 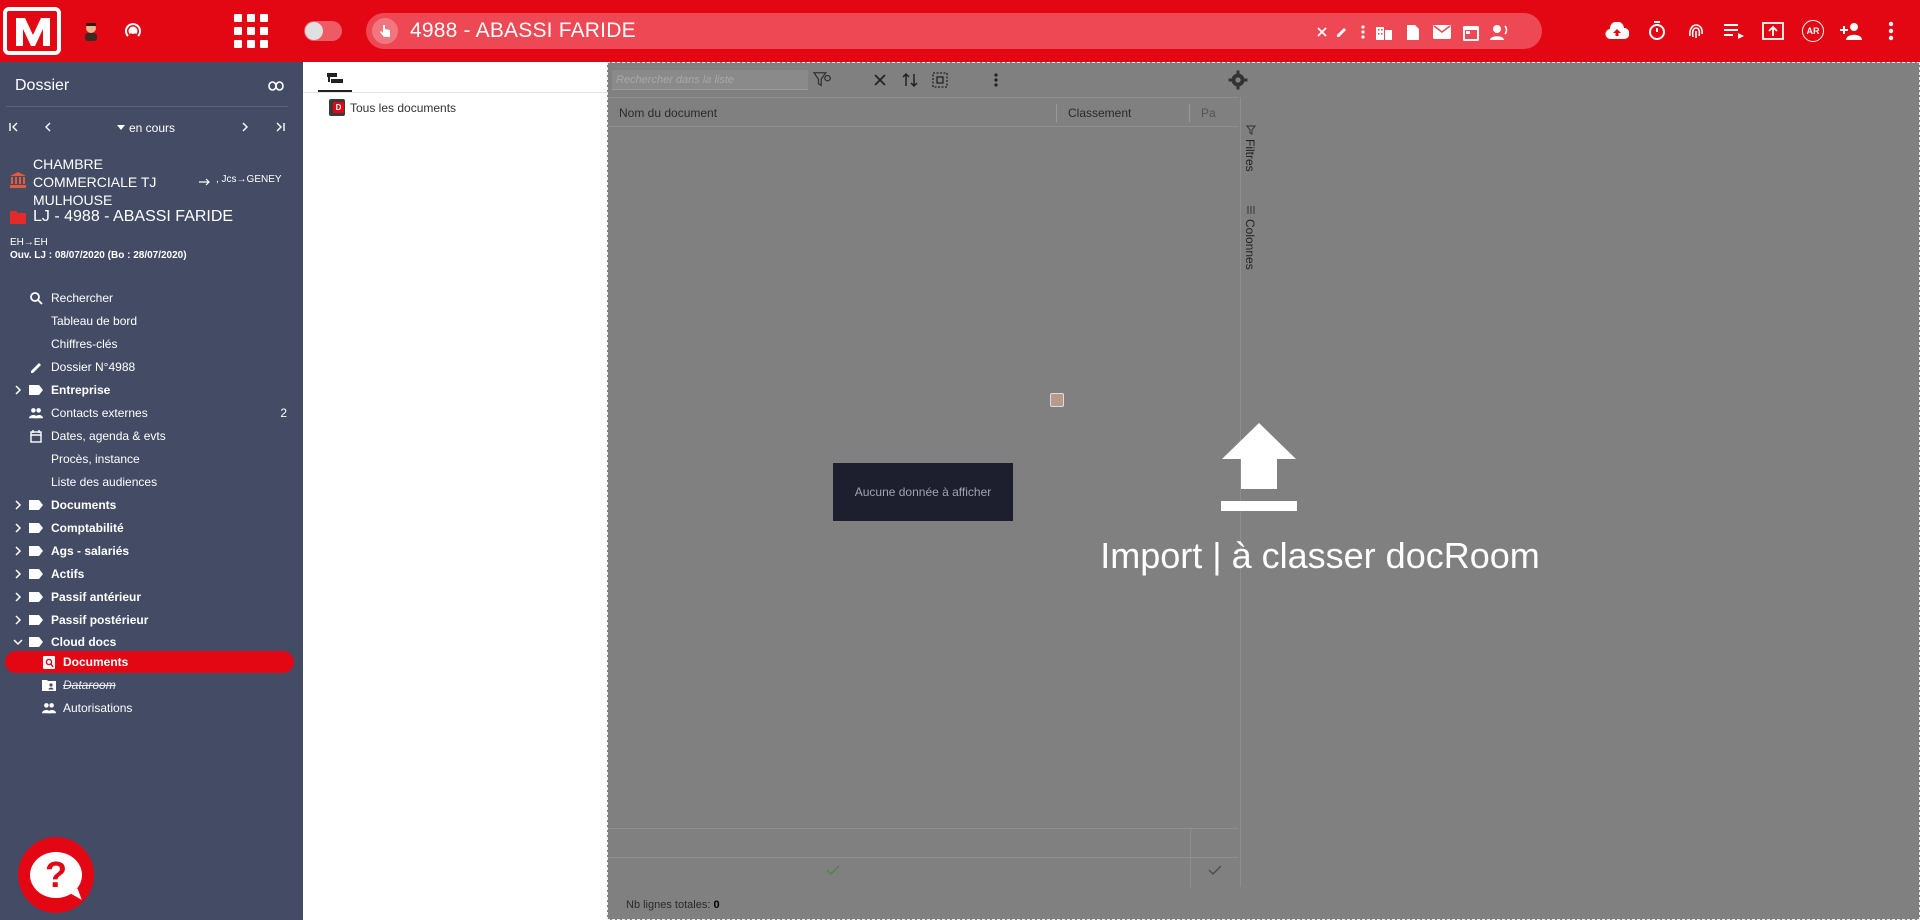 I want to click on tab-filtres: Filtres, so click(x=1250, y=155).